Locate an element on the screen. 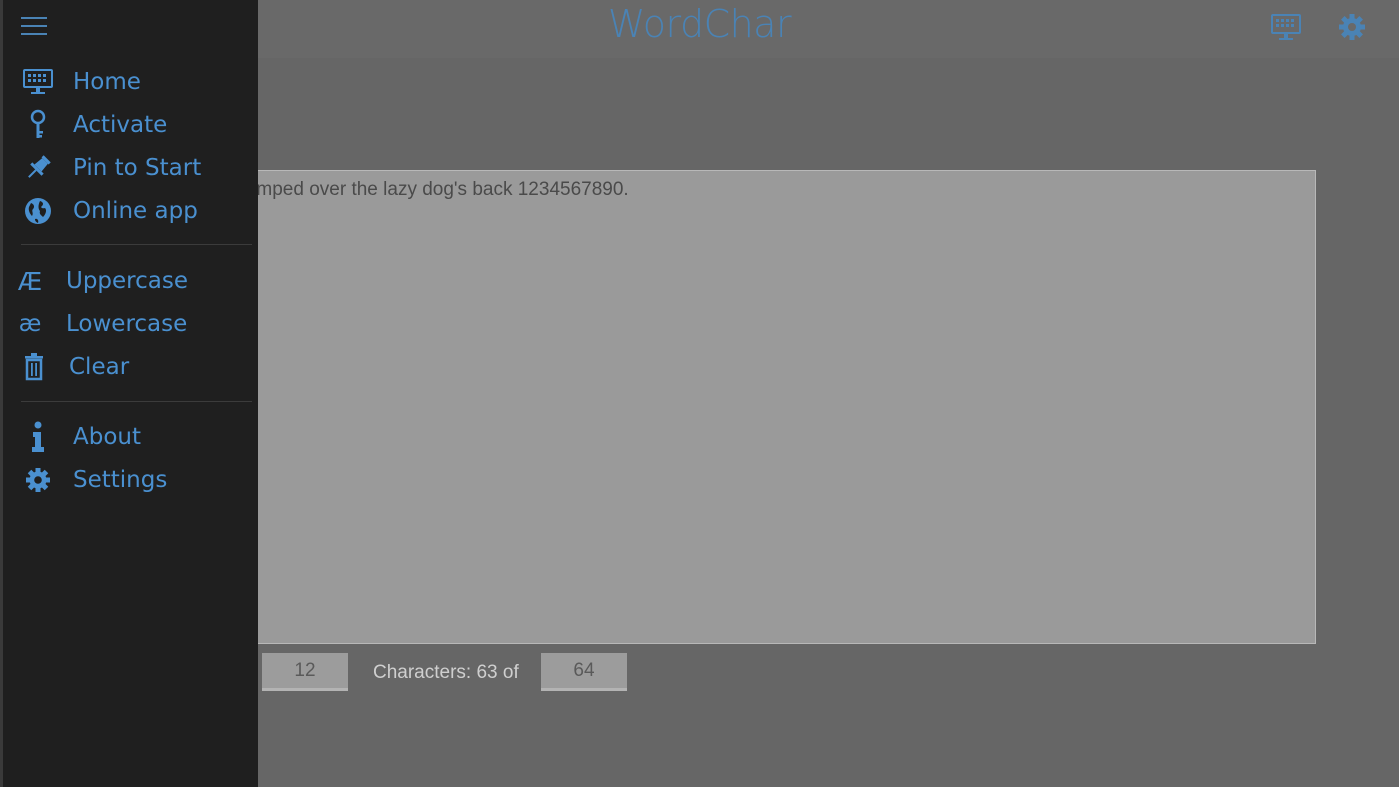  trash-icon is located at coordinates (34, 367).